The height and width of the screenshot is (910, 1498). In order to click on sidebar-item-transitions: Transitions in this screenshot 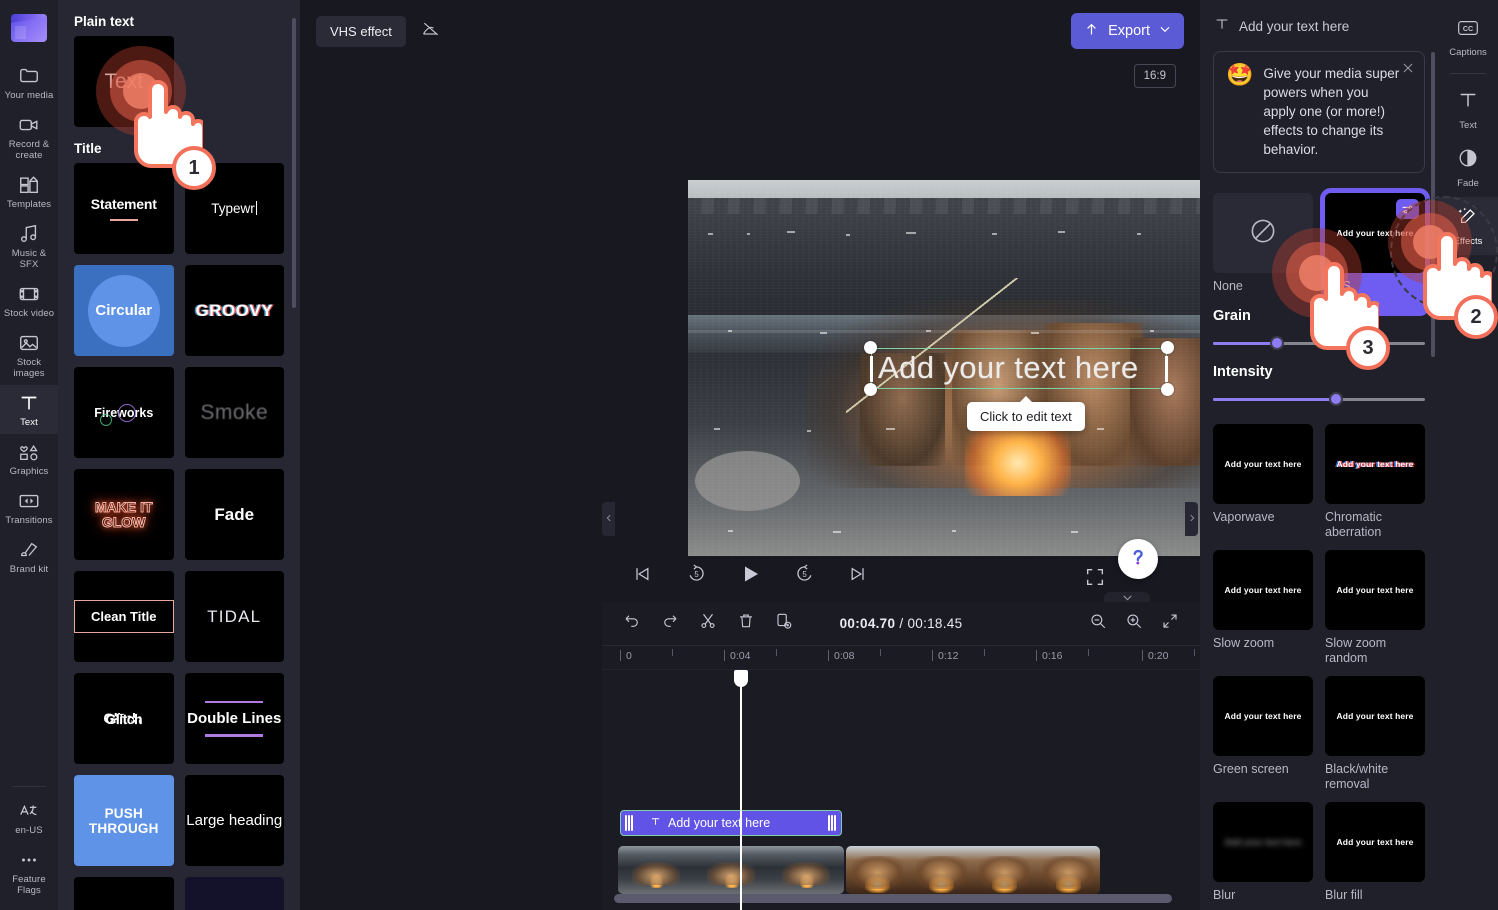, I will do `click(29, 507)`.